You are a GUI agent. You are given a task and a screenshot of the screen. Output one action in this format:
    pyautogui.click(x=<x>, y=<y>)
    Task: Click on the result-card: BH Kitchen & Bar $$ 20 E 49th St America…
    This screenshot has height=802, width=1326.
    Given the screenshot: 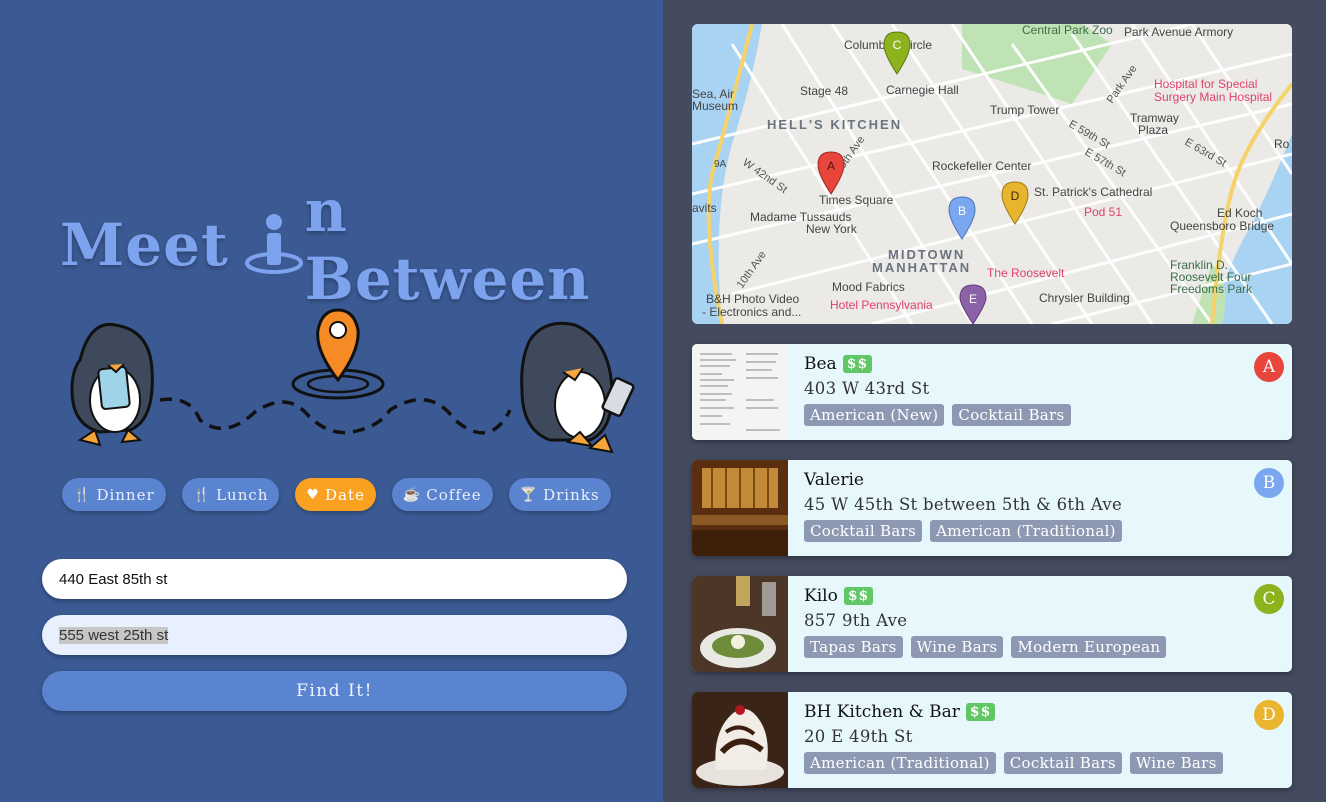 What is the action you would take?
    pyautogui.click(x=992, y=740)
    